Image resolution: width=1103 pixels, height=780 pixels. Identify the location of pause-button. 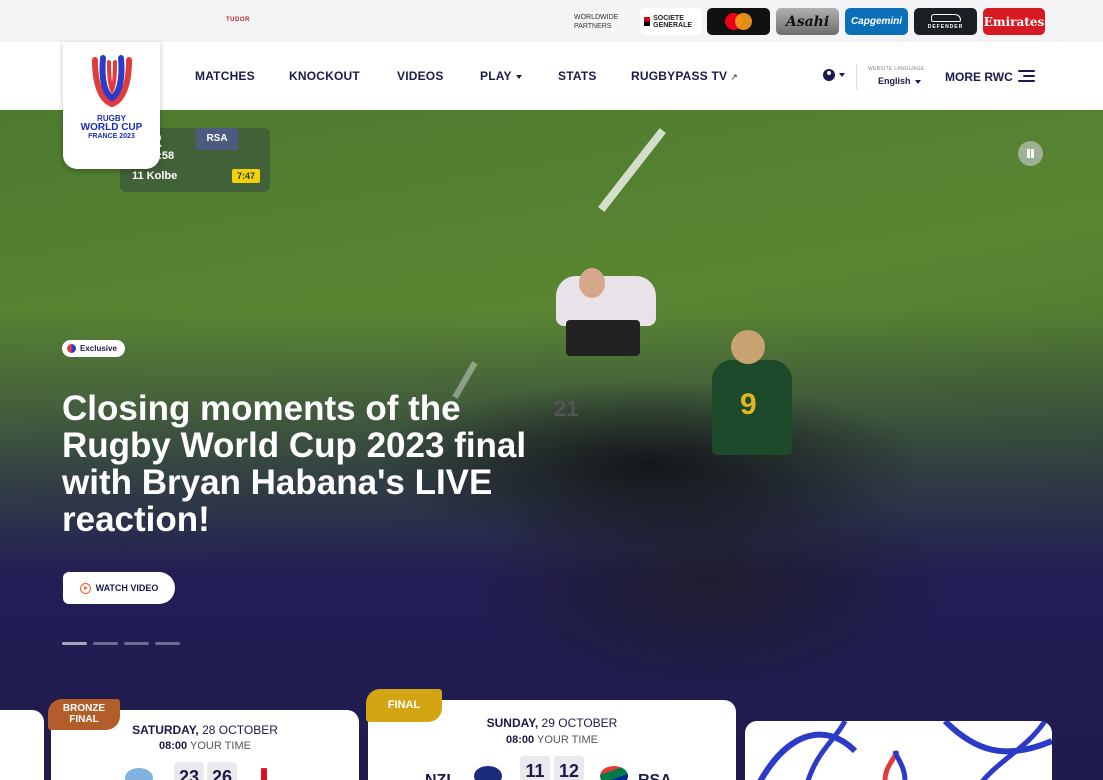
(1030, 153).